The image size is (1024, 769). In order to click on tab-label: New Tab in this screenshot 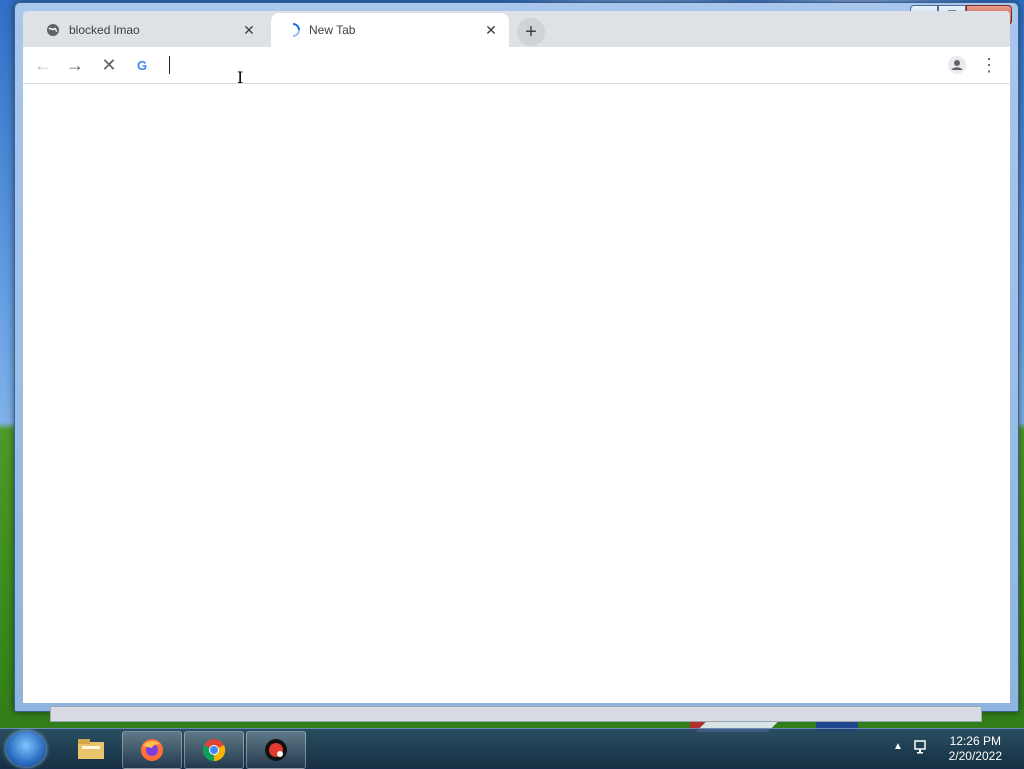, I will do `click(332, 30)`.